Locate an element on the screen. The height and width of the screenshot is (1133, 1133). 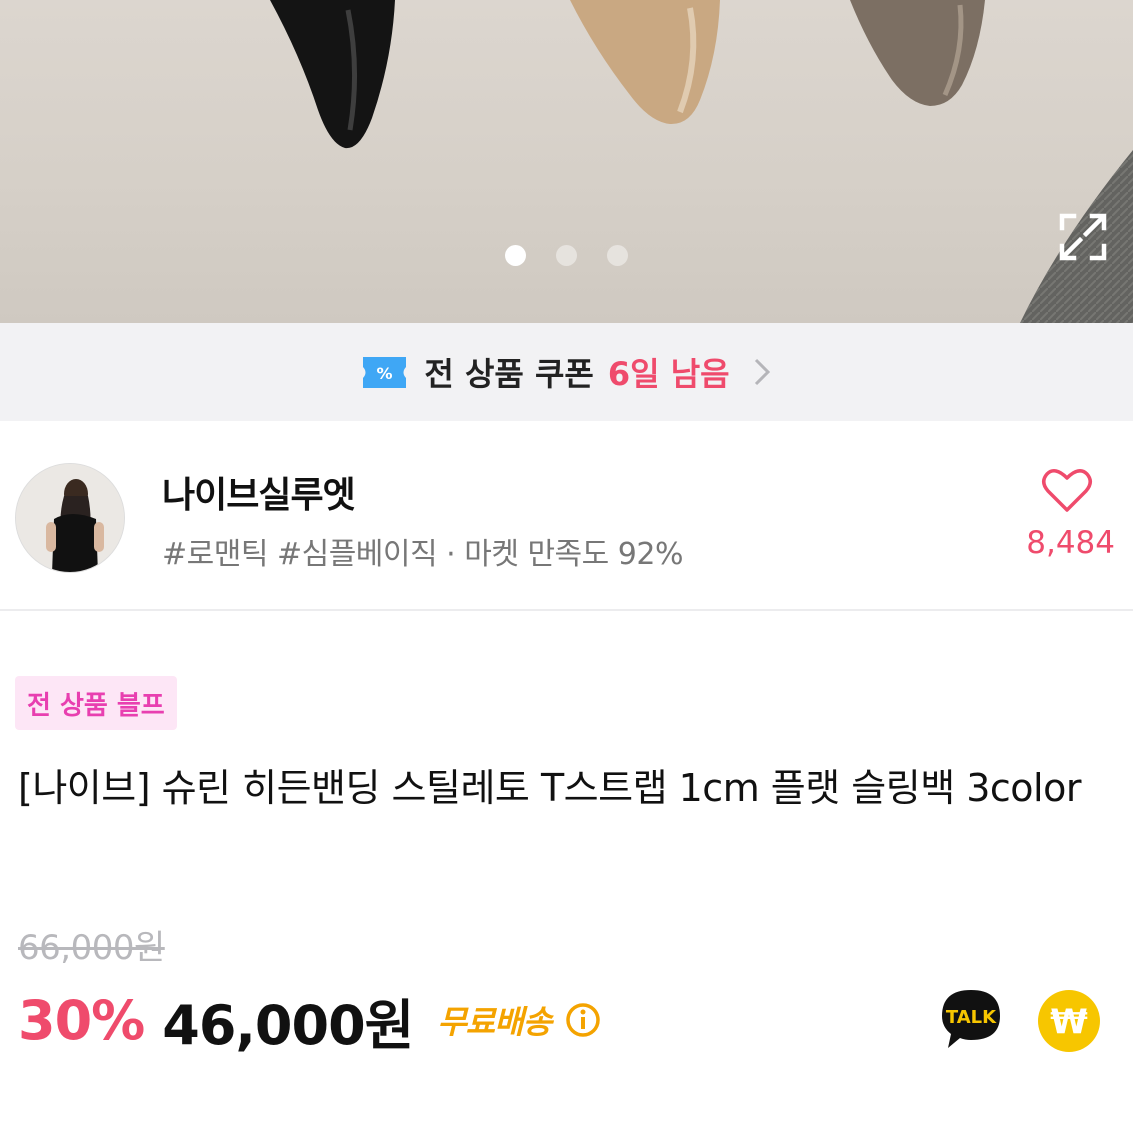
pay-won-button: ₩ is located at coordinates (1069, 1021).